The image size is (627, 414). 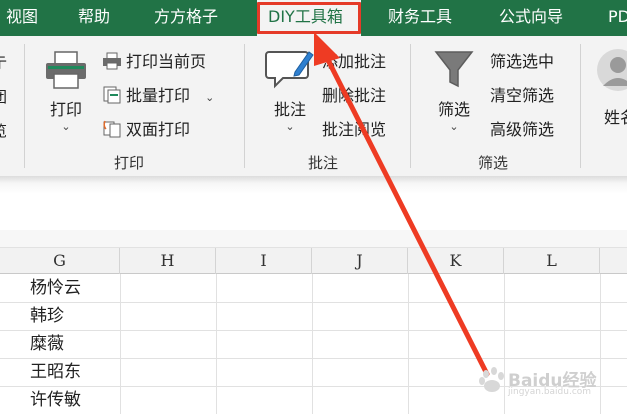 What do you see at coordinates (550, 392) in the screenshot?
I see `watermark-subtext: jingyan.baidu.com` at bounding box center [550, 392].